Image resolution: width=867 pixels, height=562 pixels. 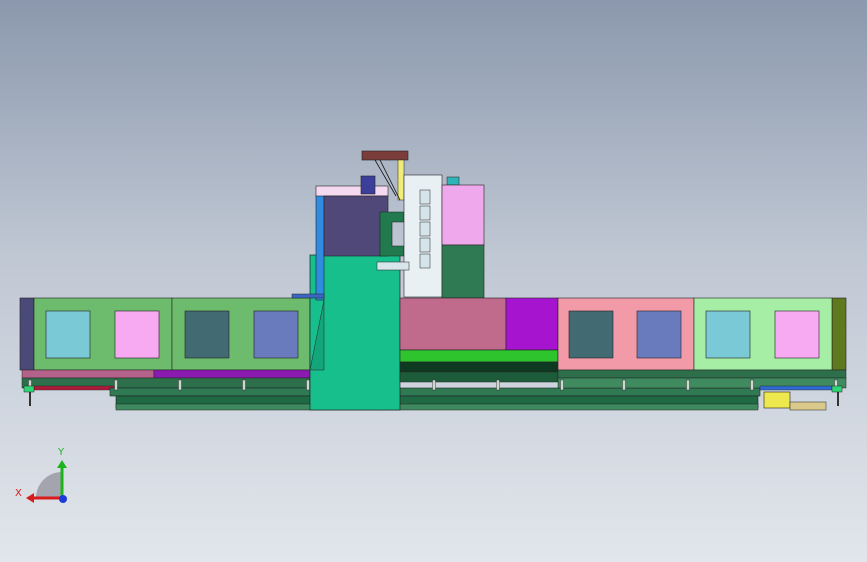 I want to click on window-cyan, so click(x=68, y=334).